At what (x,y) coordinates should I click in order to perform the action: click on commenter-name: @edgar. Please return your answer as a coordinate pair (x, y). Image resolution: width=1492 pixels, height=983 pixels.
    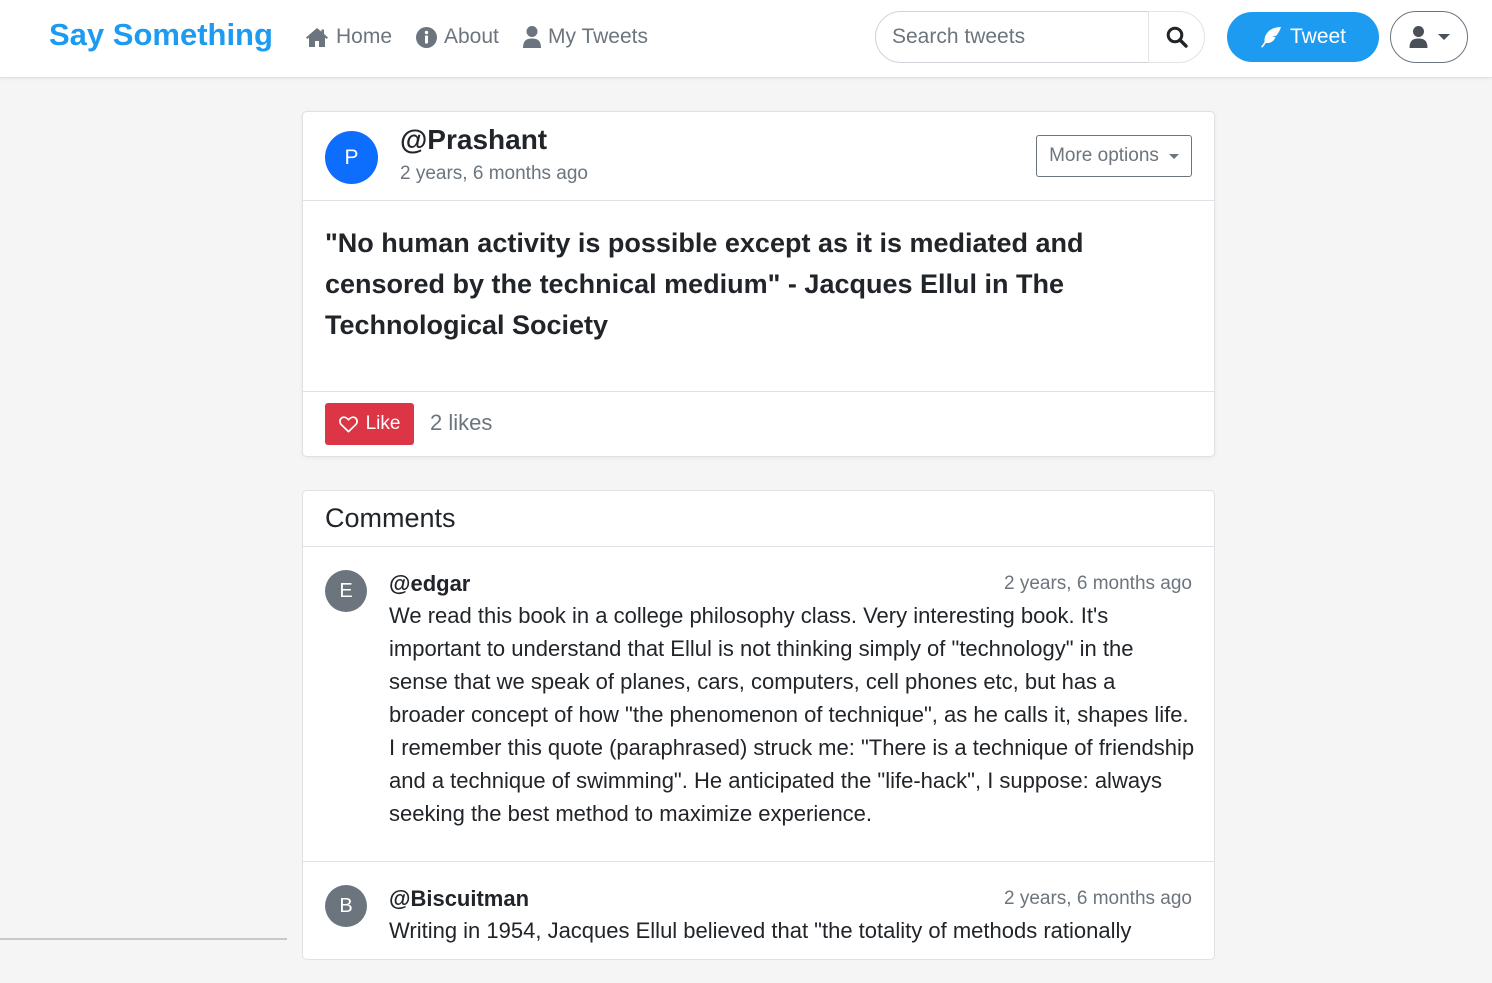
    Looking at the image, I should click on (429, 584).